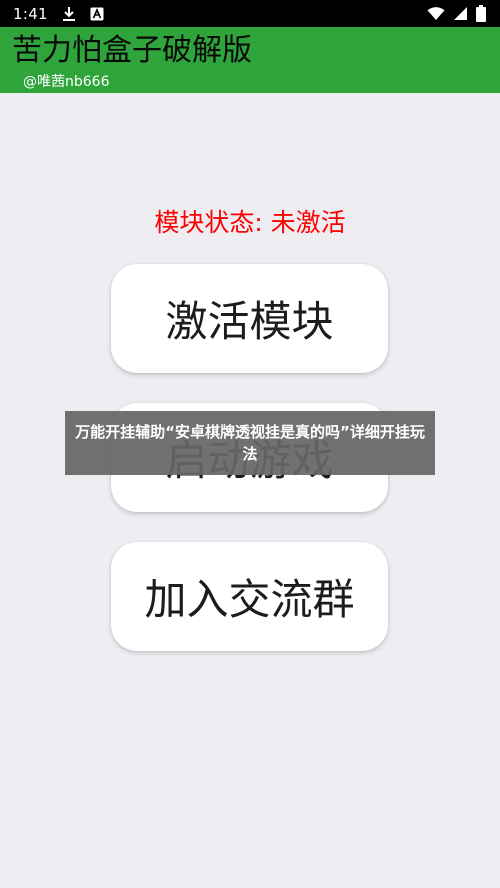 Image resolution: width=500 pixels, height=888 pixels. I want to click on app-title: 苦力怕盒子破解版, so click(132, 50).